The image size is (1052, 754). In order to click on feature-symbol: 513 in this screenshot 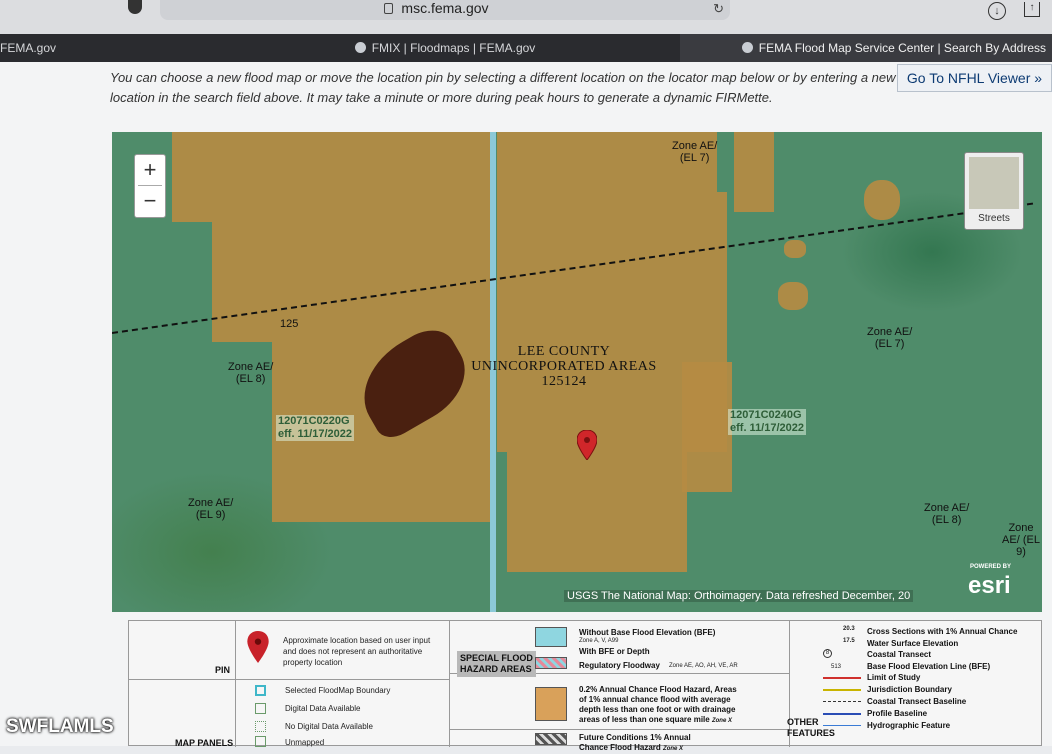, I will do `click(836, 667)`.